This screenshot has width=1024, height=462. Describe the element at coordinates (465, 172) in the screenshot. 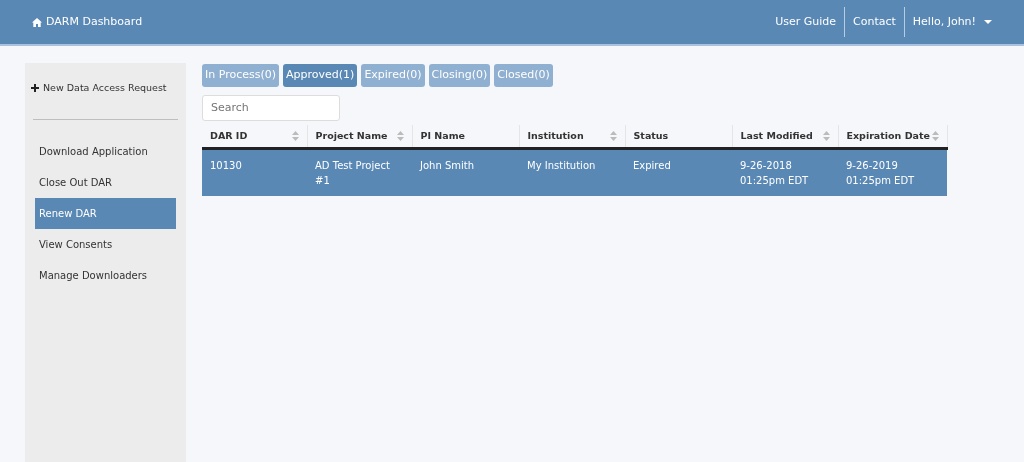

I see `table-cell: John Smith` at that location.